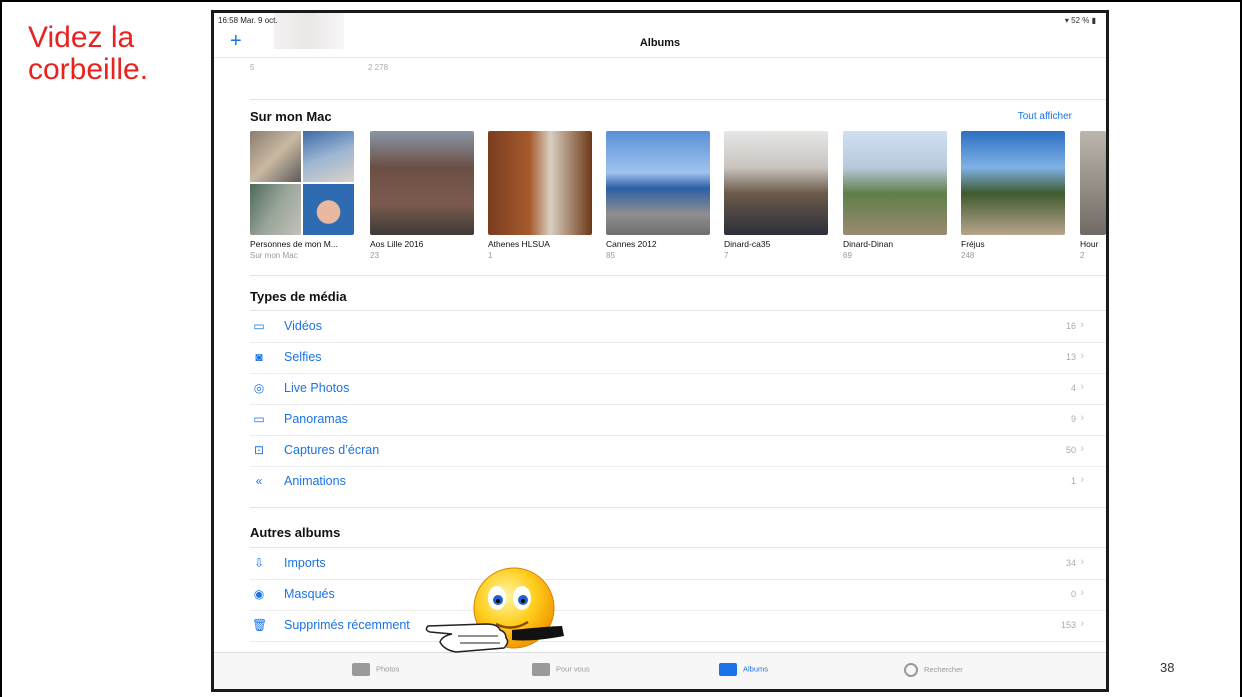  Describe the element at coordinates (1082, 255) in the screenshot. I see `album-count: 2` at that location.